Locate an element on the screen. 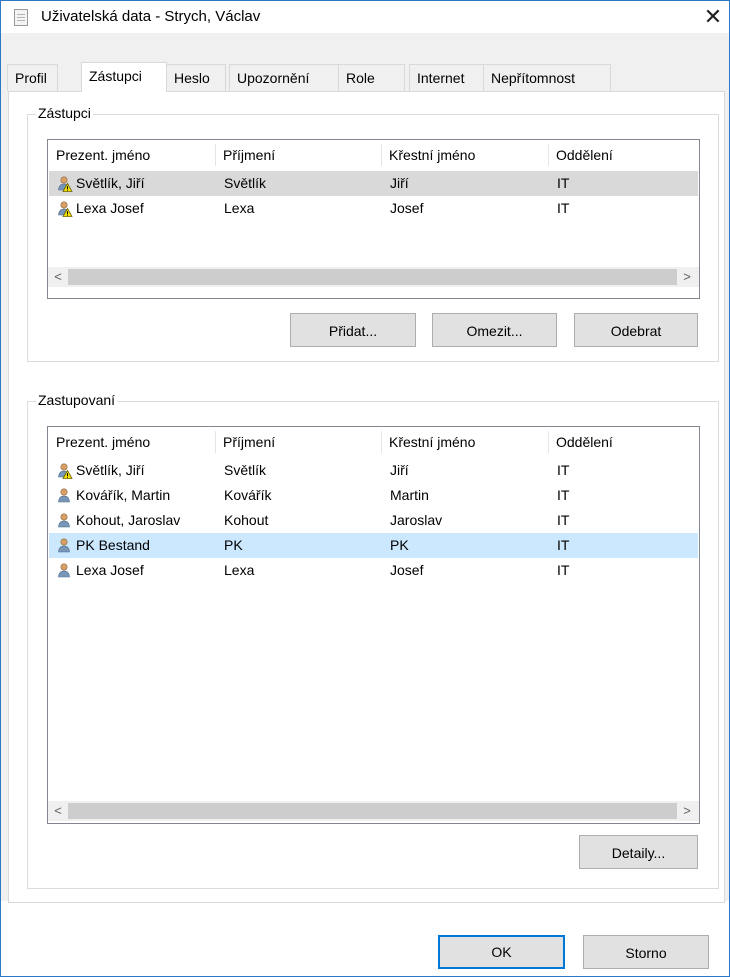  title-bar: Uživatelská data - Strych, Václav ✕ is located at coordinates (365, 17).